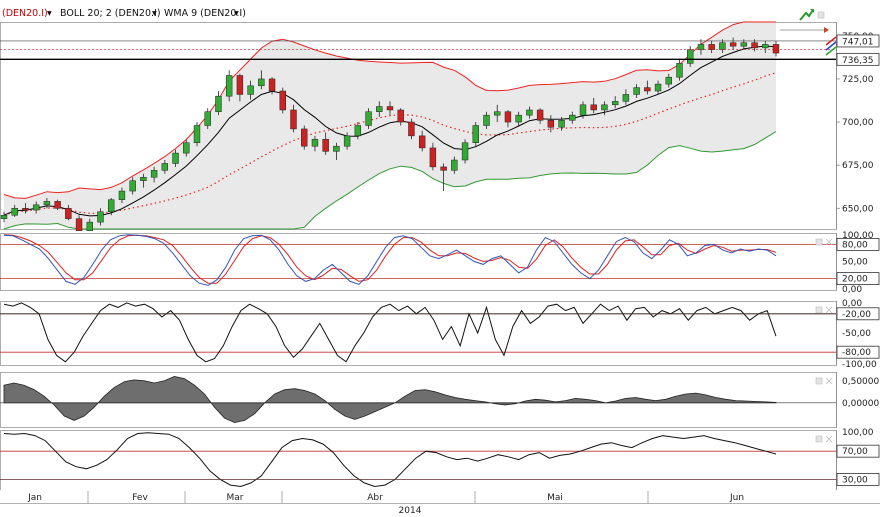  Describe the element at coordinates (34, 498) in the screenshot. I see `month-label: Jan` at that location.